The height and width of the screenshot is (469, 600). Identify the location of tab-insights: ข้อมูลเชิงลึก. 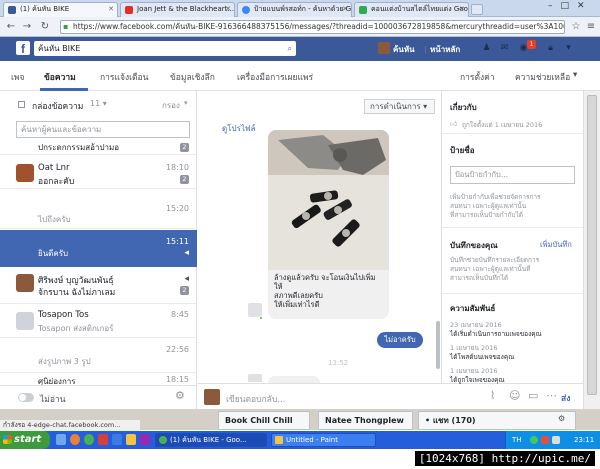
(192, 77).